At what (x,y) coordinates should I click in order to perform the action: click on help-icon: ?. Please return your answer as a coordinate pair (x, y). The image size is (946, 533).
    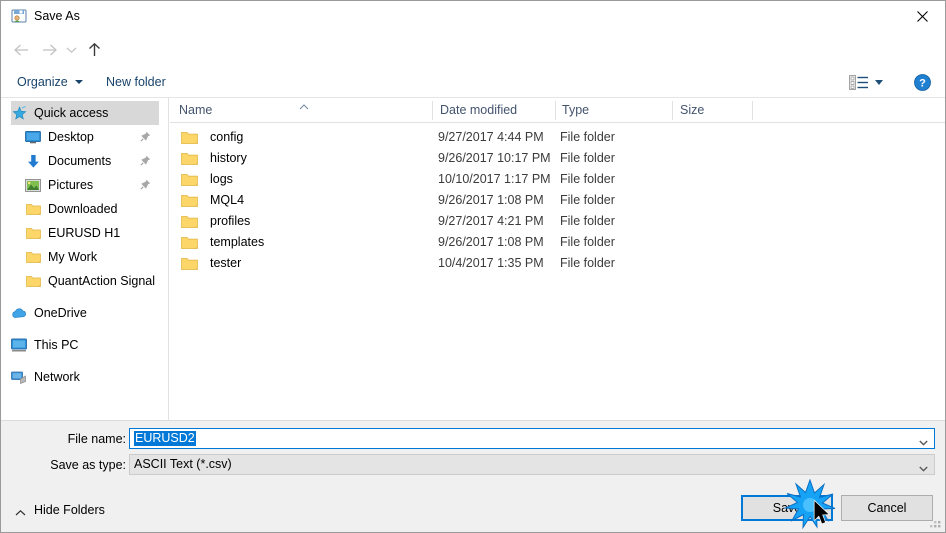
    Looking at the image, I should click on (922, 82).